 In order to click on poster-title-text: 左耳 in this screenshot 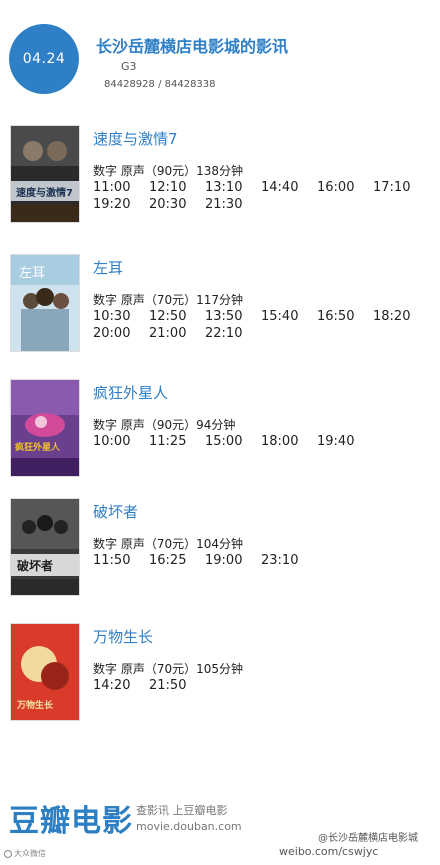, I will do `click(32, 273)`.